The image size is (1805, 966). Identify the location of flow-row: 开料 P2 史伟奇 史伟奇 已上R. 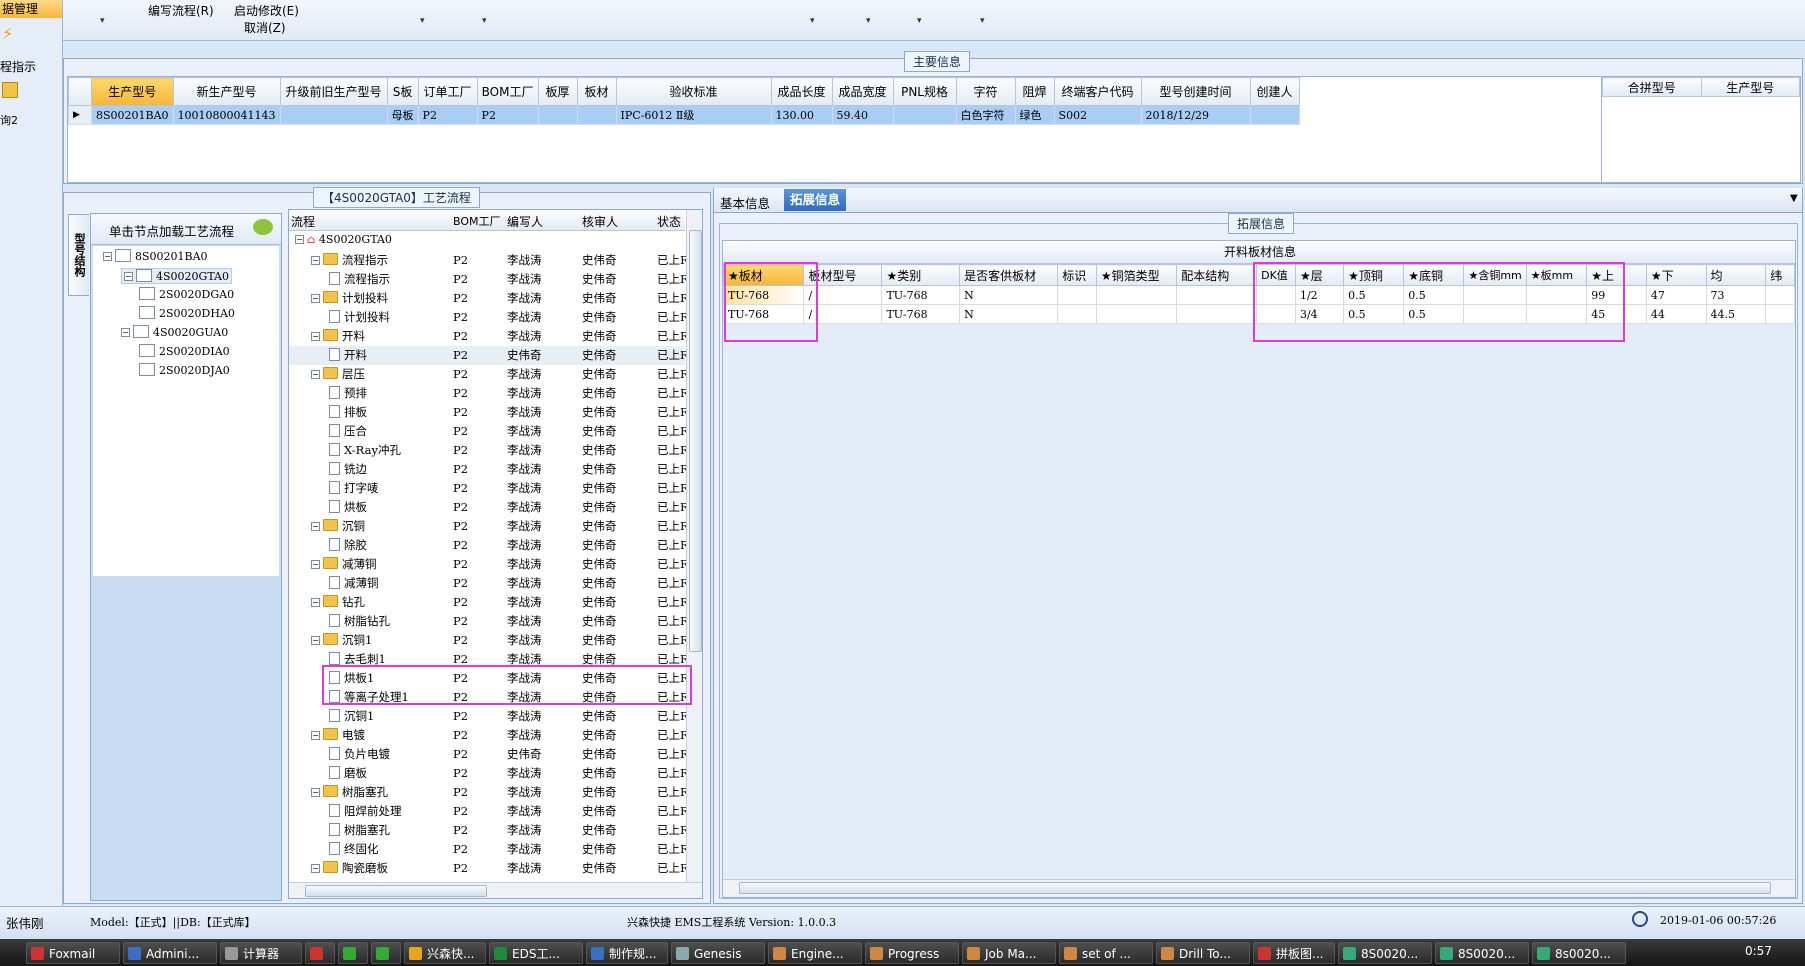
(489, 355).